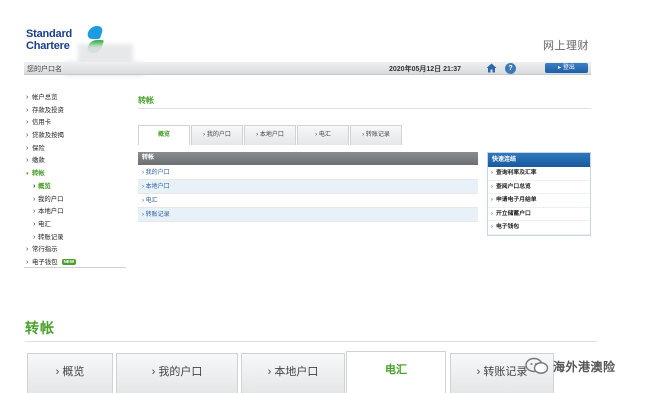 The height and width of the screenshot is (393, 655). Describe the element at coordinates (48, 46) in the screenshot. I see `logo-line2: Chartere` at that location.